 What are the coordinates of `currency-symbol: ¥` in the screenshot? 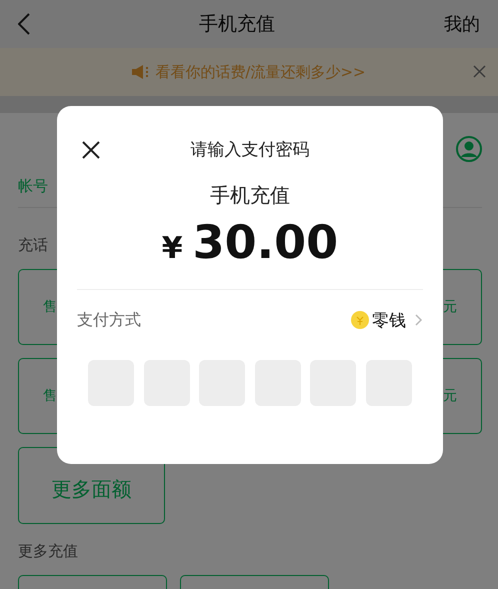 It's located at (172, 248).